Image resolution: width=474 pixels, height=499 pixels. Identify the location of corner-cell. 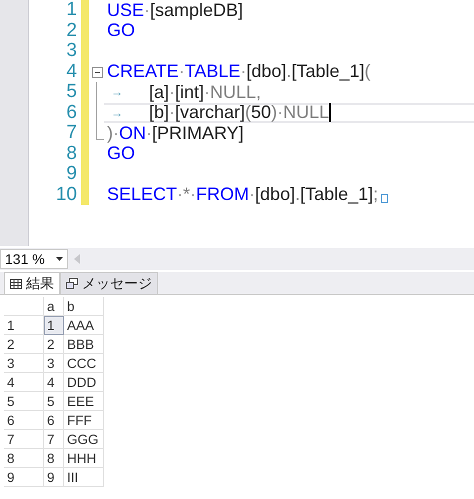
(24, 306).